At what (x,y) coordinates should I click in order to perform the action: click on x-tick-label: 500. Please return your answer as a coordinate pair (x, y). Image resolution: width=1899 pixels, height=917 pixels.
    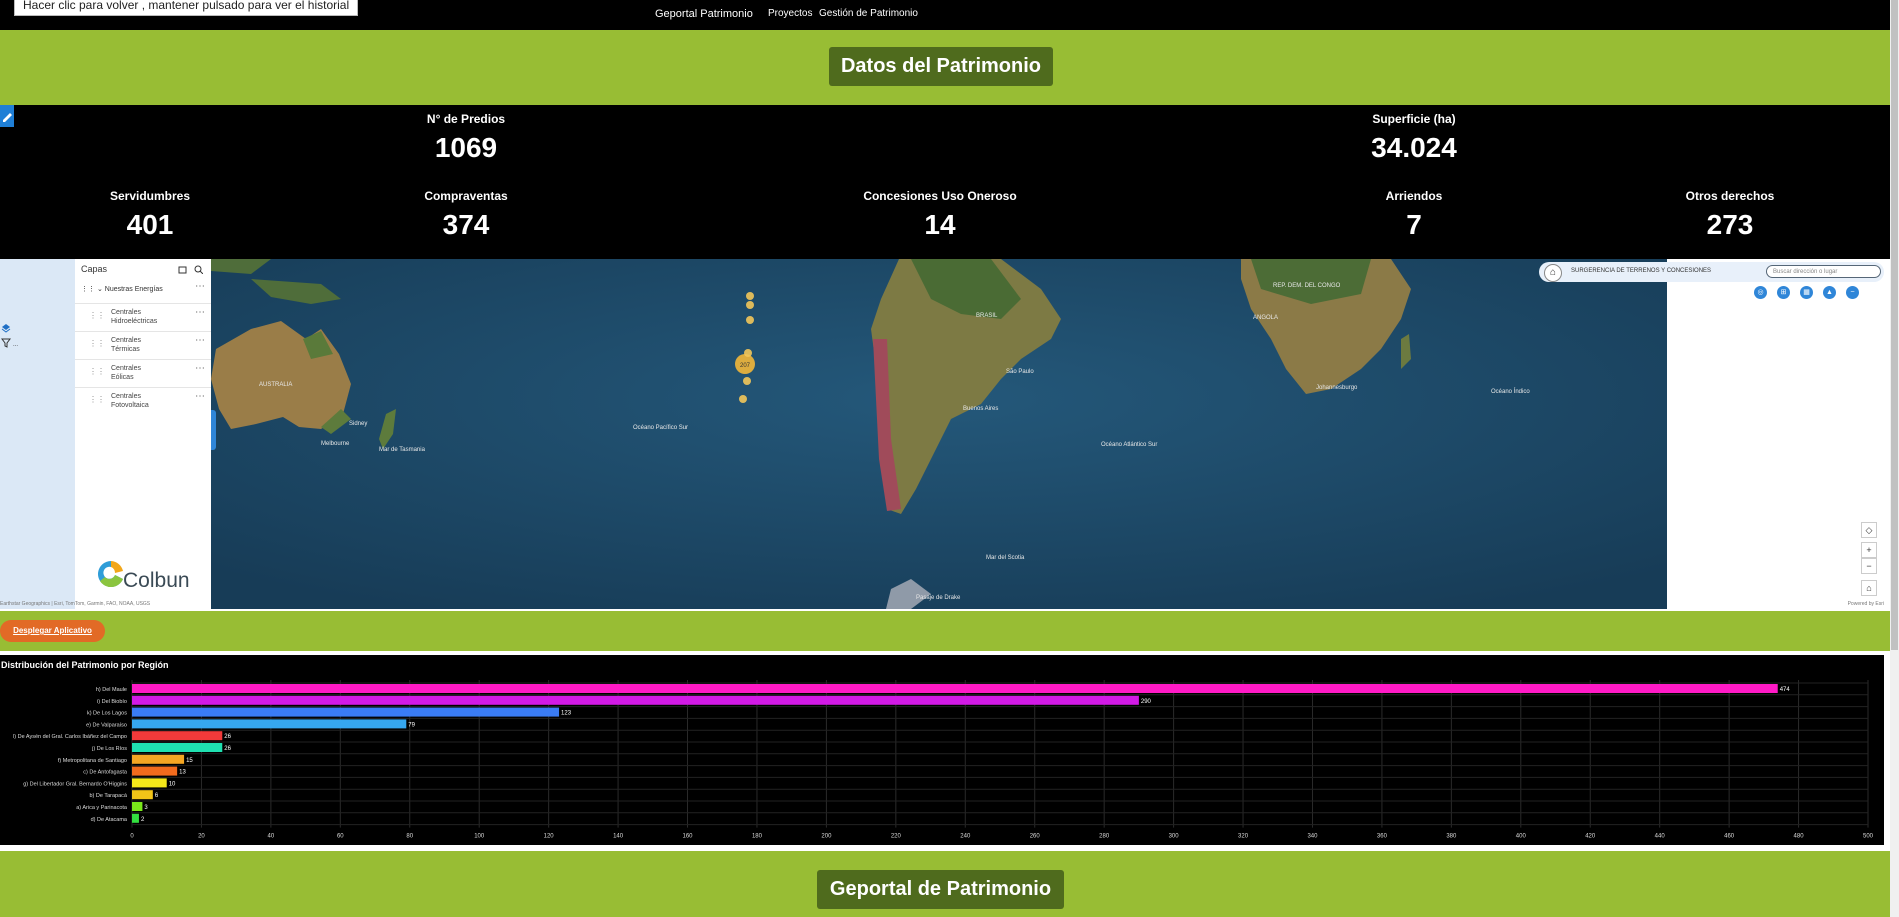
    Looking at the image, I should click on (1868, 837).